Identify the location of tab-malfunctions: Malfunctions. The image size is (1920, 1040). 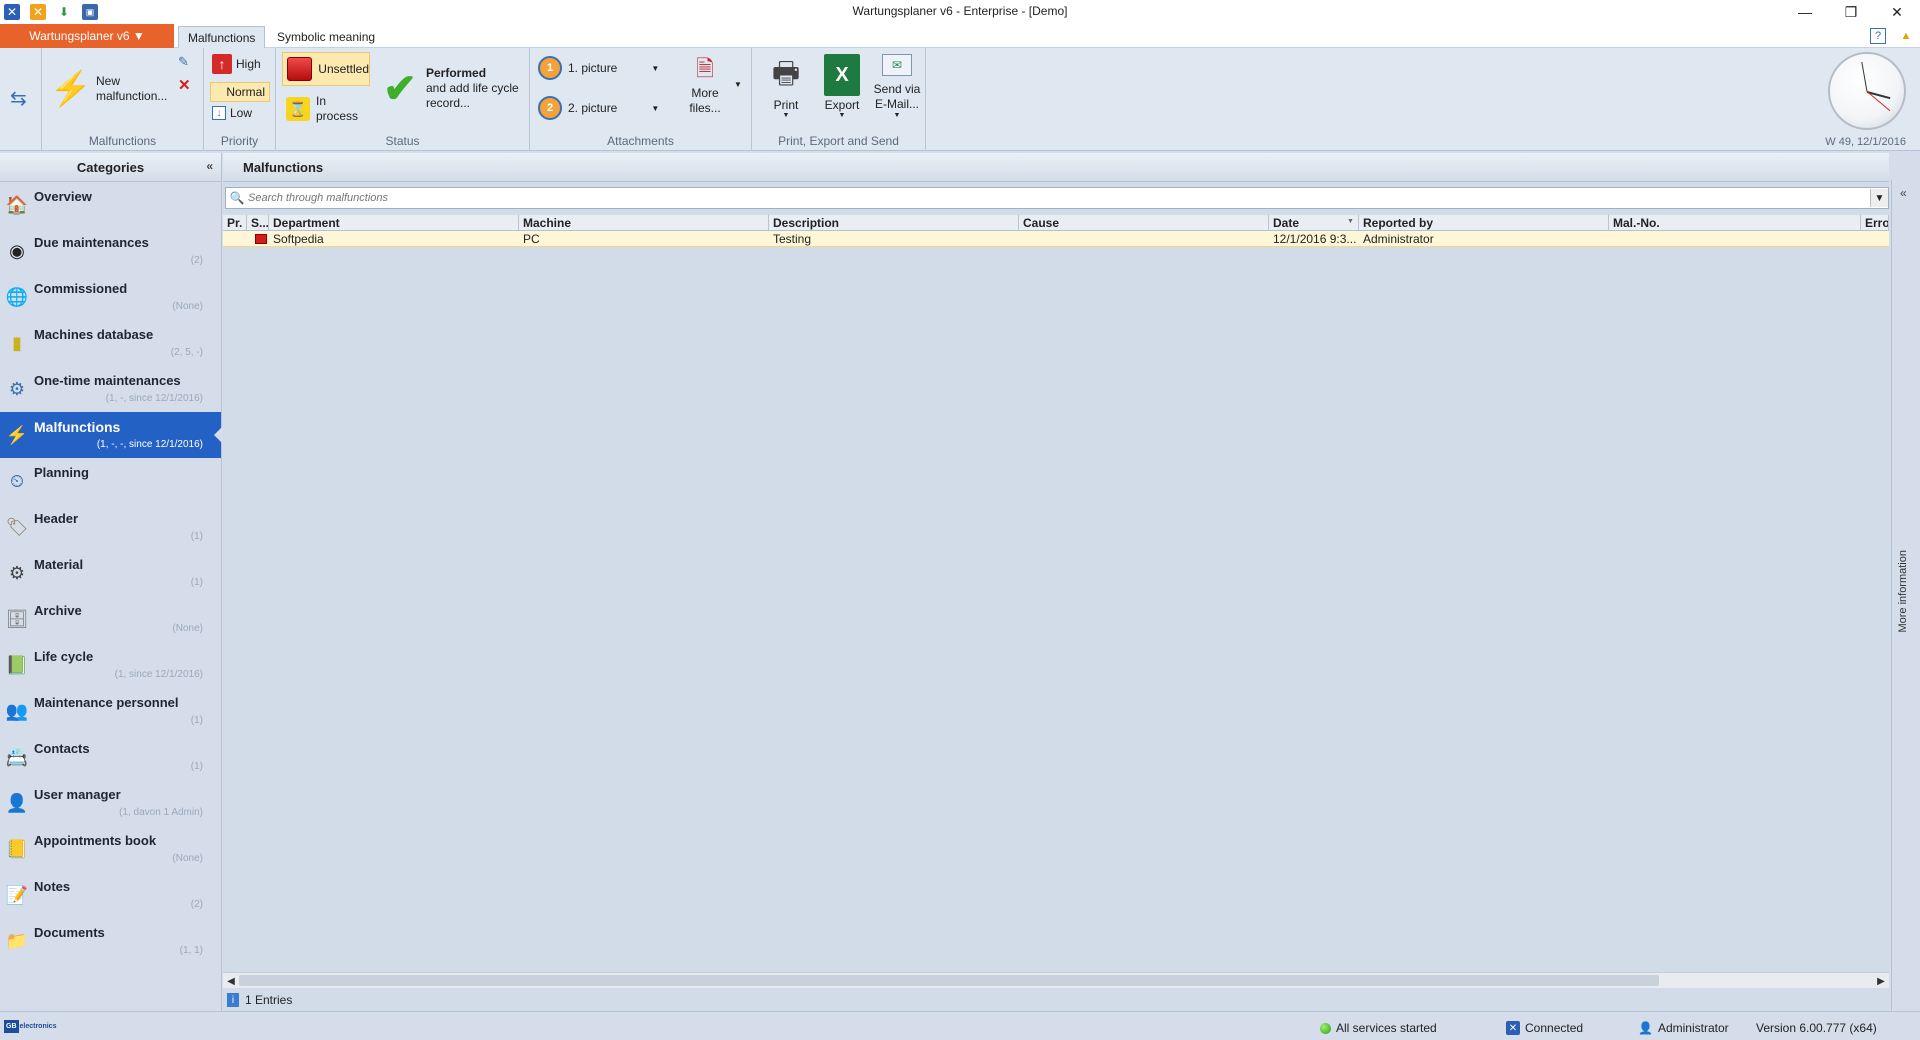
(222, 37).